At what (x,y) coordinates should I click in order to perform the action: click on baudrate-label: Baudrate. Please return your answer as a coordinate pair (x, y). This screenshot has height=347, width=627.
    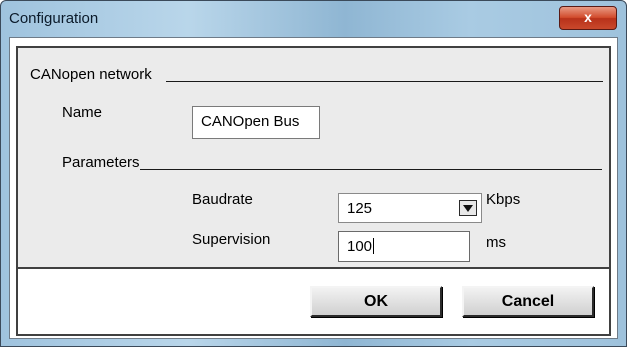
    Looking at the image, I should click on (222, 199).